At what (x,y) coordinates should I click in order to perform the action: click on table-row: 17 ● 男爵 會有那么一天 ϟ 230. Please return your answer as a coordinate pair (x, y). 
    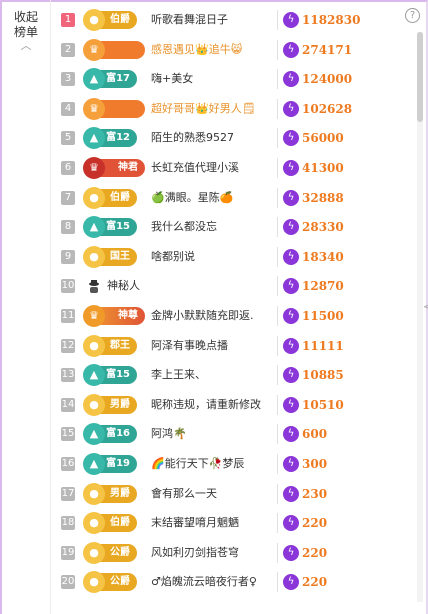
    Looking at the image, I should click on (235, 494).